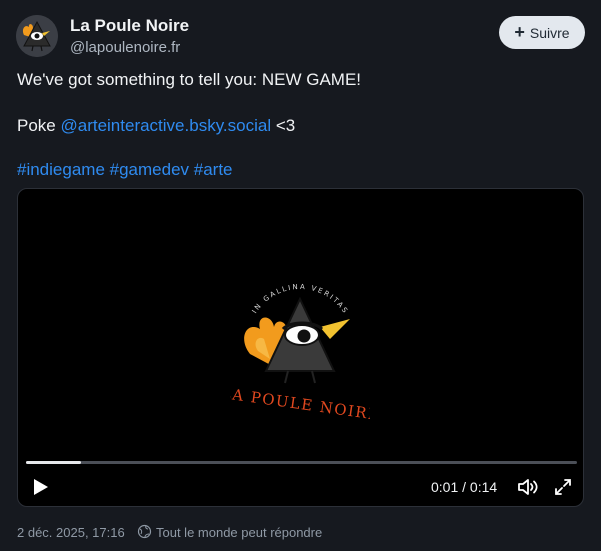 This screenshot has height=551, width=601. Describe the element at coordinates (165, 125) in the screenshot. I see `mention-link: @arteinteractive.bsky.social` at that location.